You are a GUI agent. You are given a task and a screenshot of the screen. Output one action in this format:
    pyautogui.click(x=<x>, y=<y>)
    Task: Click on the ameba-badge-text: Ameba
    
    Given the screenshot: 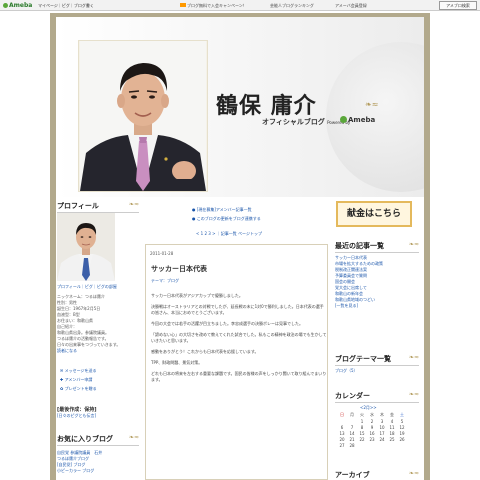 What is the action you would take?
    pyautogui.click(x=362, y=120)
    